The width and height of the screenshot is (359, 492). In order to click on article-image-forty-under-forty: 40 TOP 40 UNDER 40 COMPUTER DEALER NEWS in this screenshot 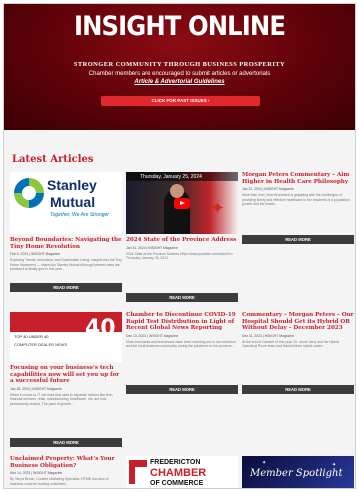, I will do `click(66, 337)`.